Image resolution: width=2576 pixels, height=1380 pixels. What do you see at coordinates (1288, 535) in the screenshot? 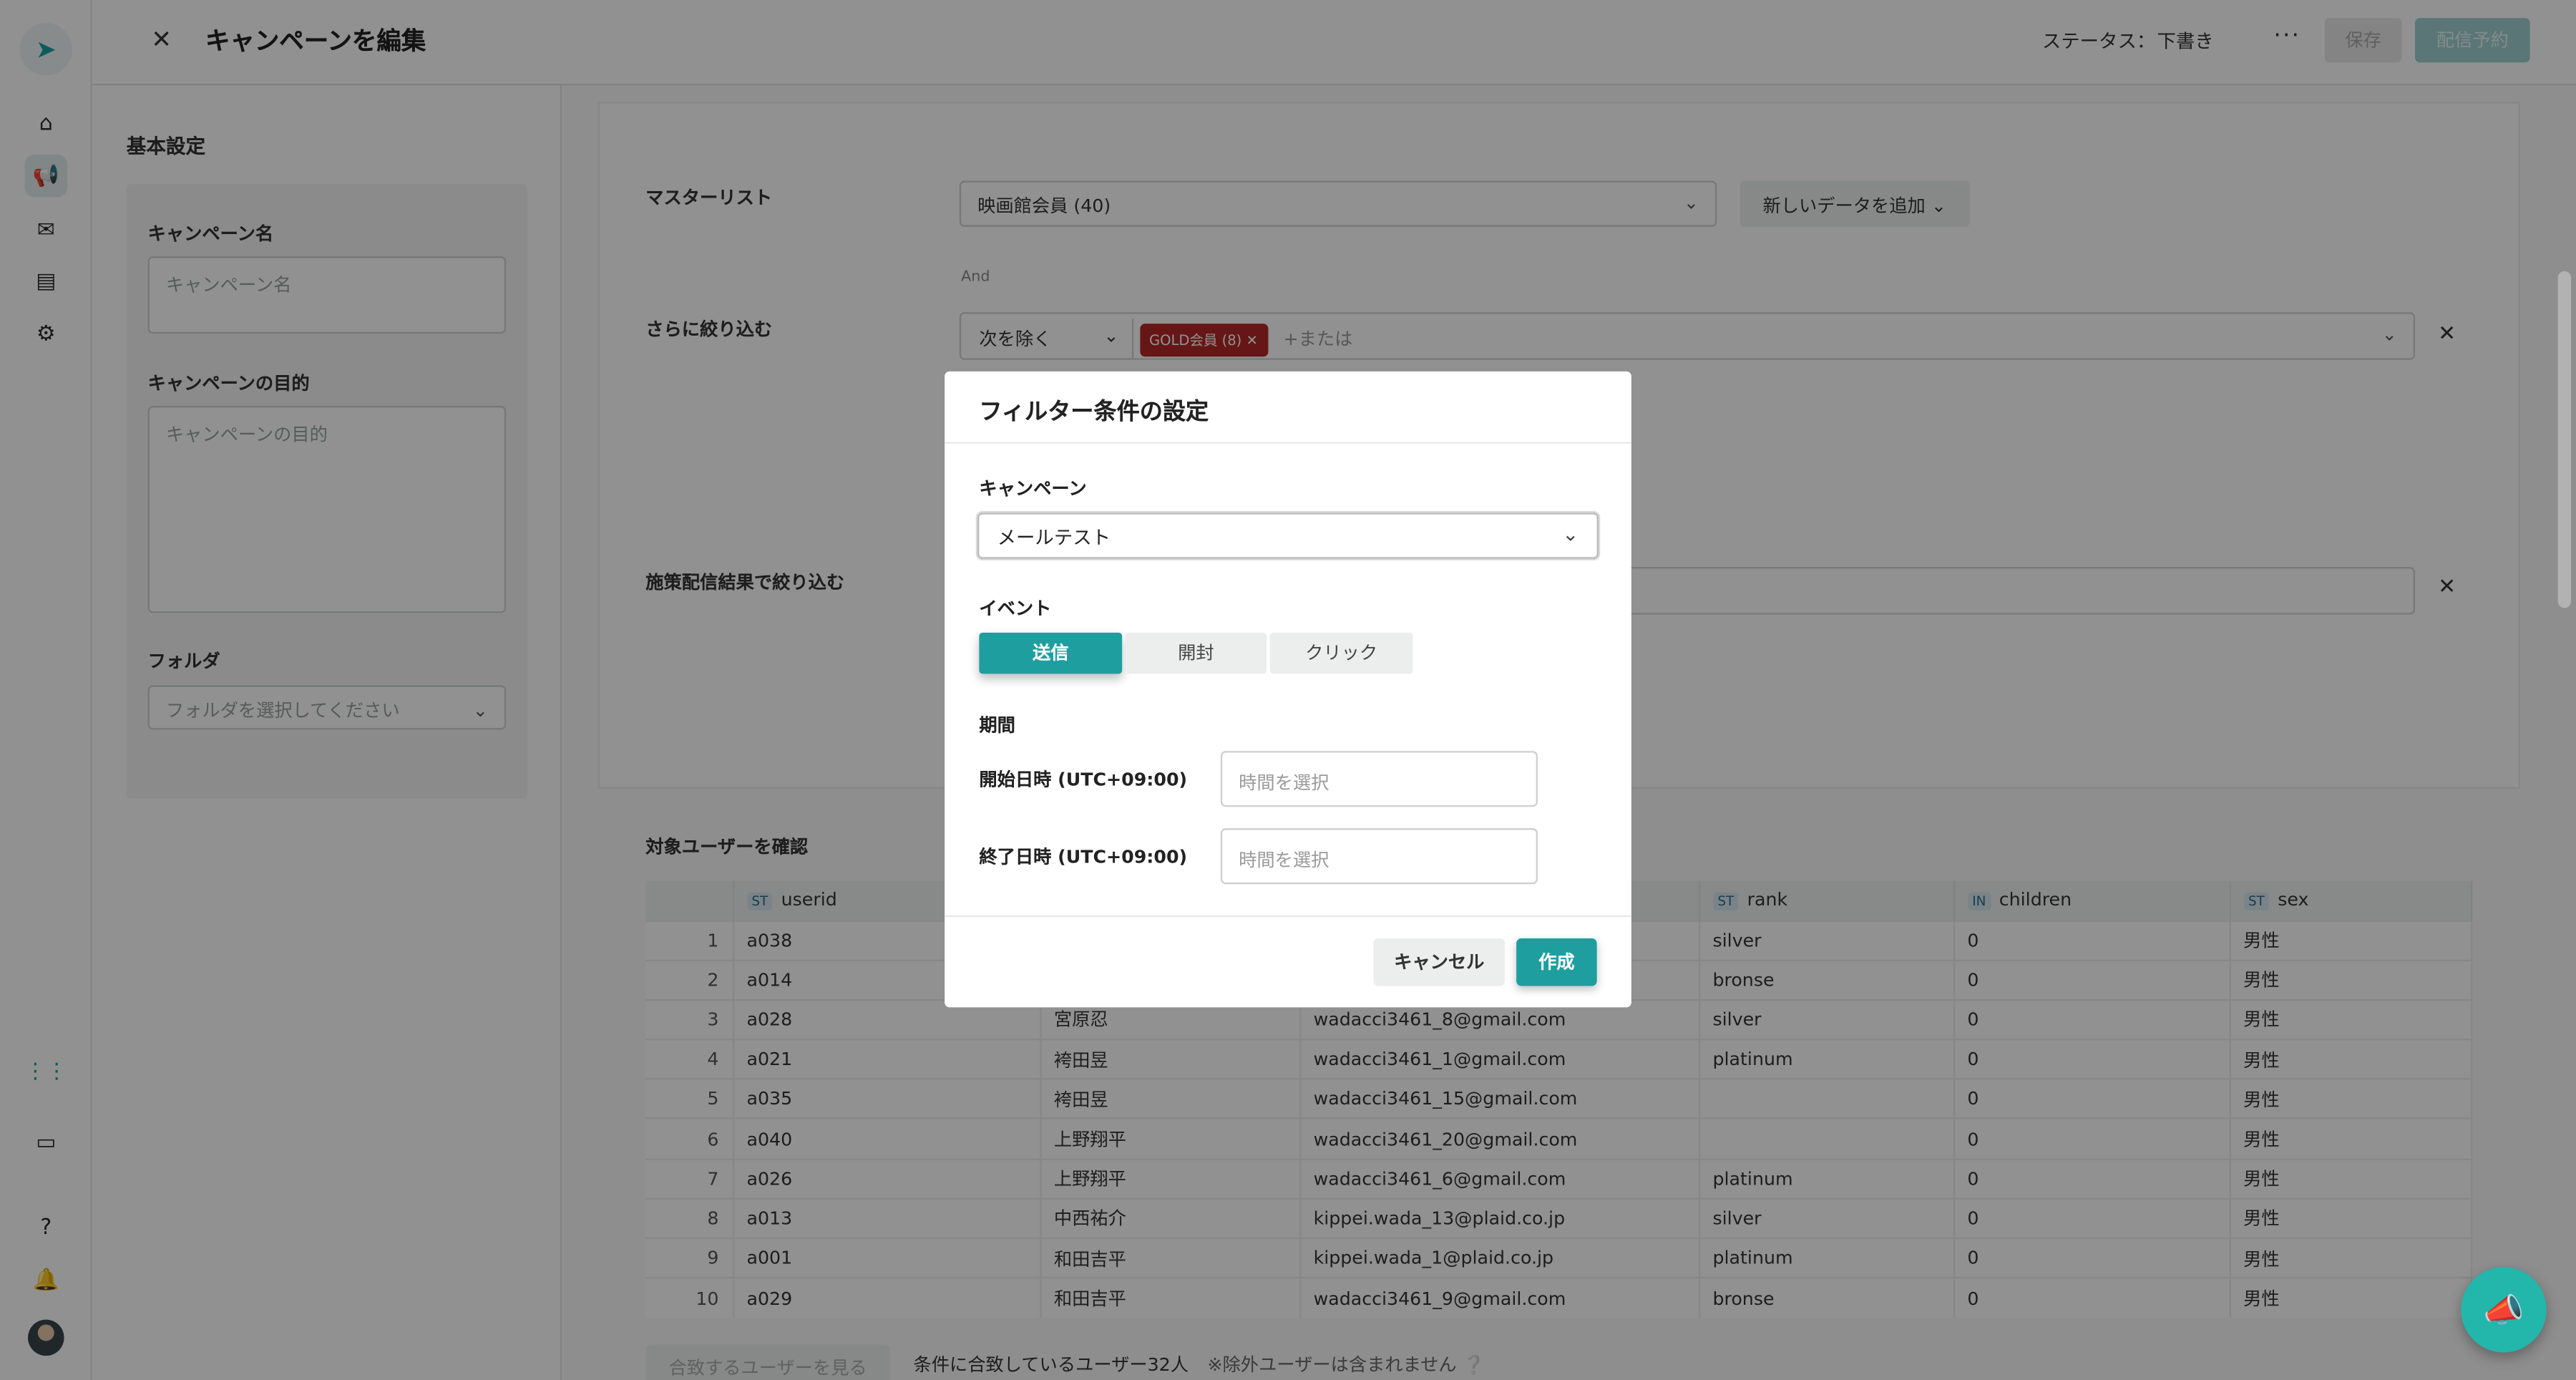
I see `campaign-select: メールテスト ⌄` at bounding box center [1288, 535].